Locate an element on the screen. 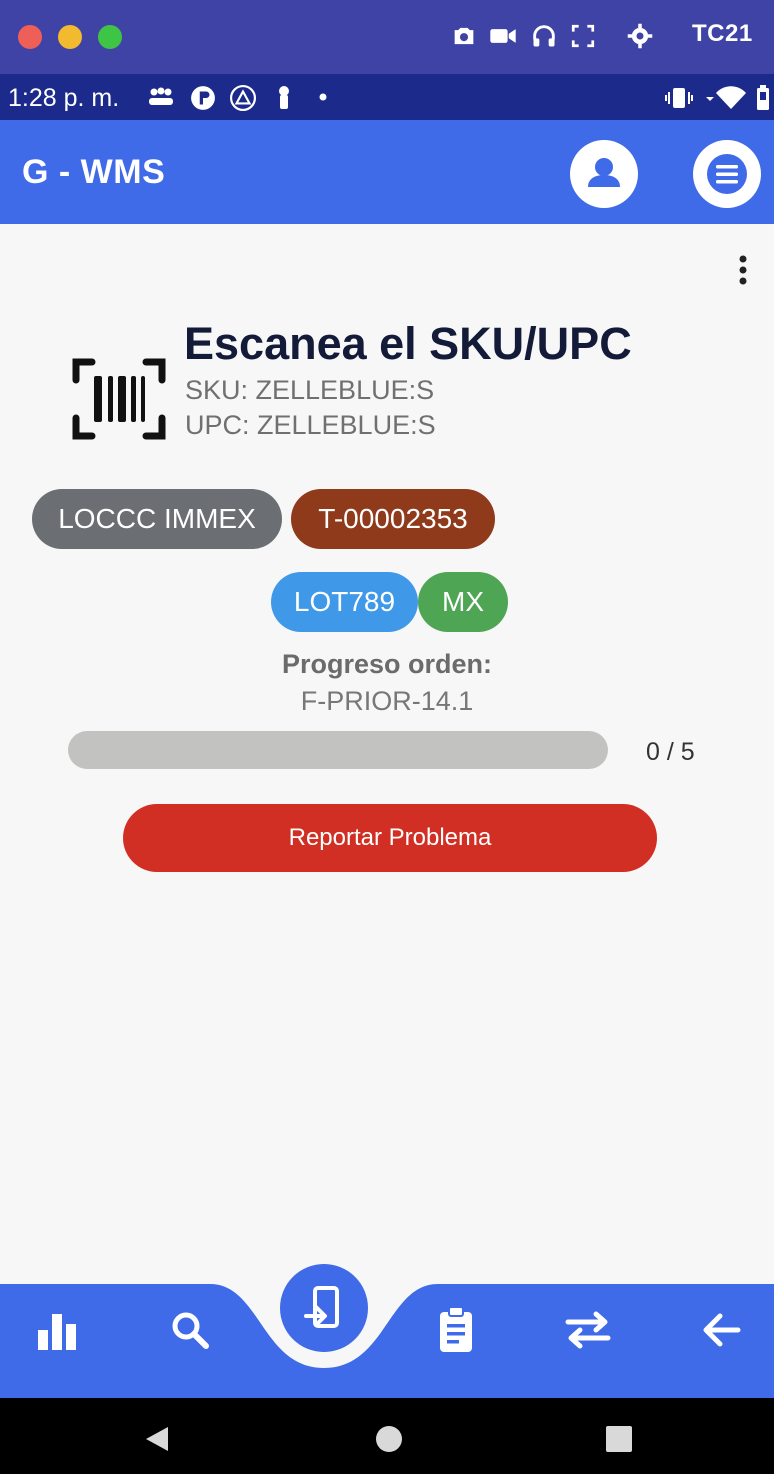 The height and width of the screenshot is (1474, 774). emulator-window-bar: TC21 is located at coordinates (387, 37).